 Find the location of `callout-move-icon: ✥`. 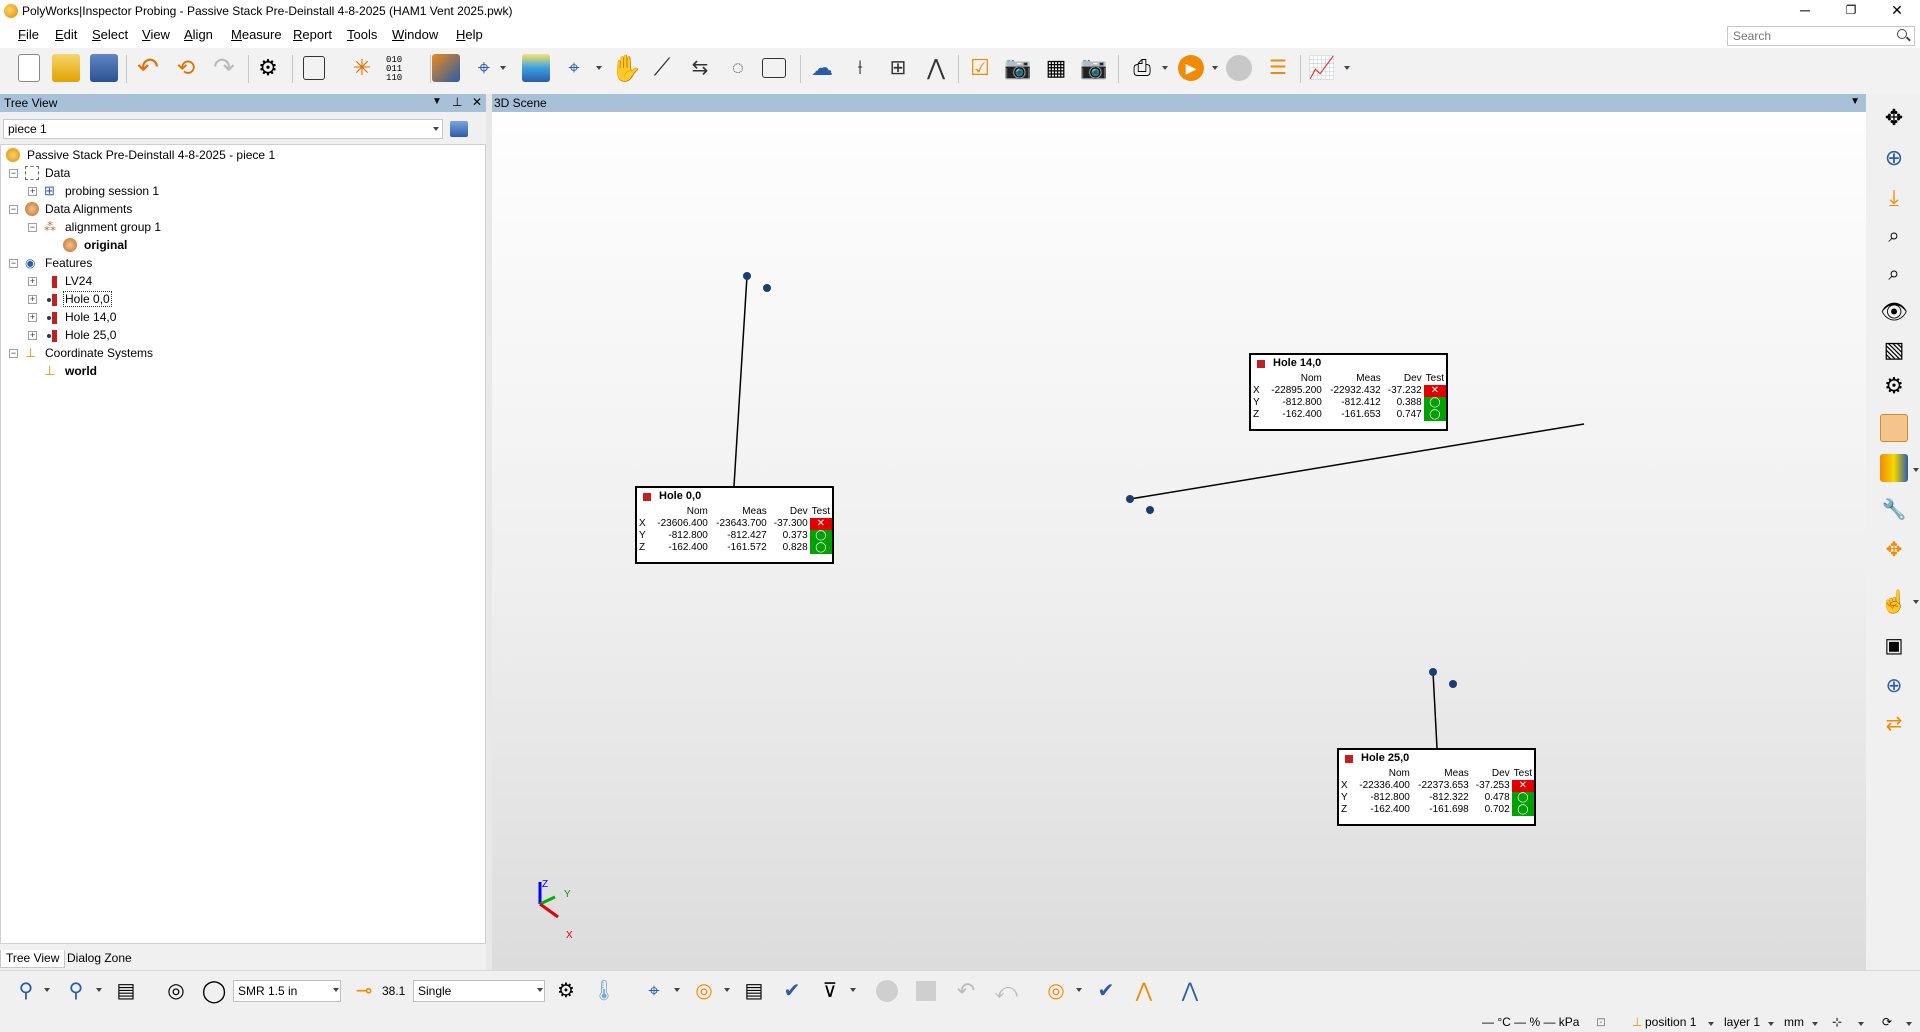

callout-move-icon: ✥ is located at coordinates (1894, 550).